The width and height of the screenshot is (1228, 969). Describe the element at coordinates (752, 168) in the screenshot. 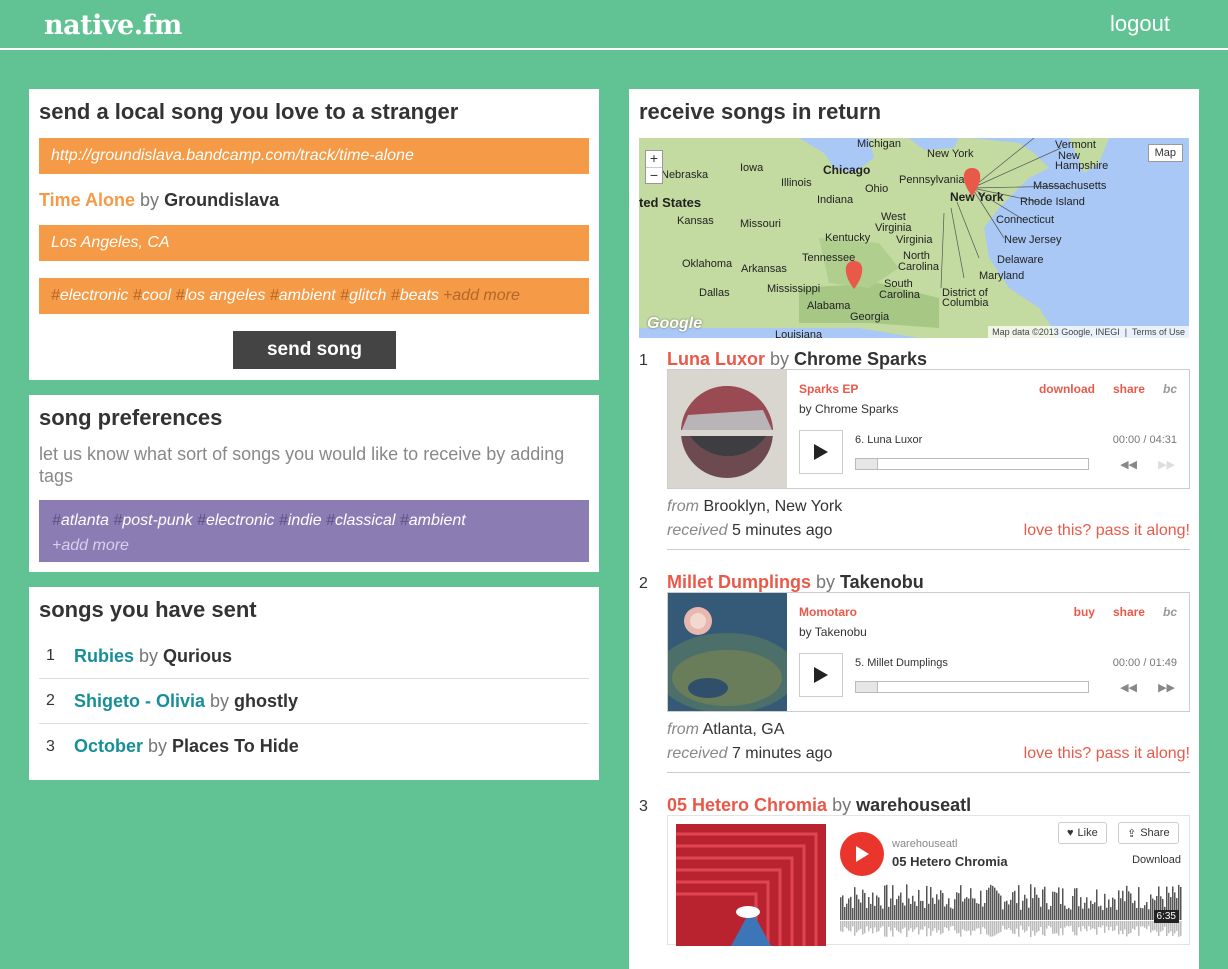

I see `map-label: Iowa` at that location.